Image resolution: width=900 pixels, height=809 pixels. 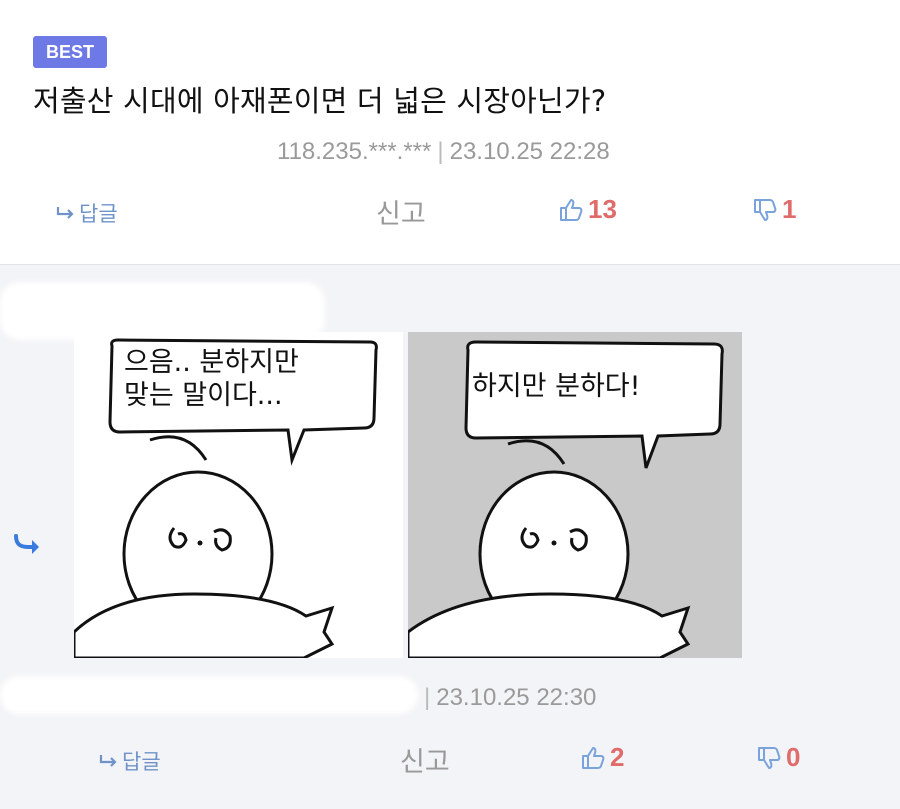 I want to click on reply-meta: | 23.10.25 22:30, so click(x=507, y=698).